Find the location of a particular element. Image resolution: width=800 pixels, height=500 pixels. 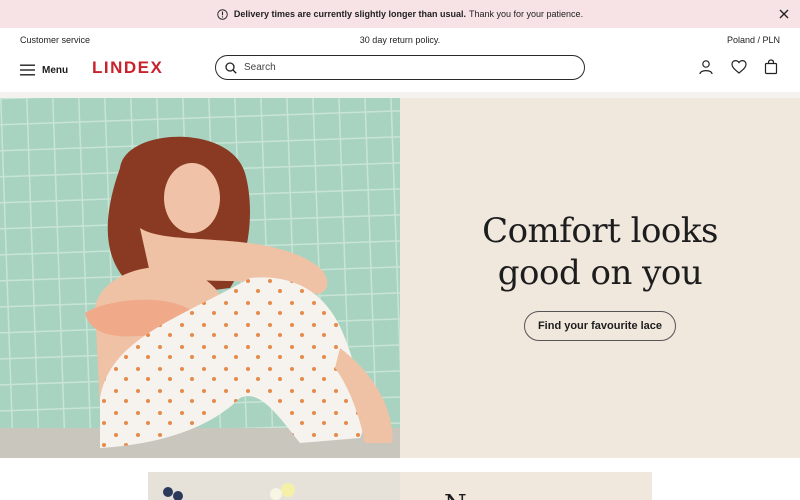

next-banner-image is located at coordinates (274, 486).